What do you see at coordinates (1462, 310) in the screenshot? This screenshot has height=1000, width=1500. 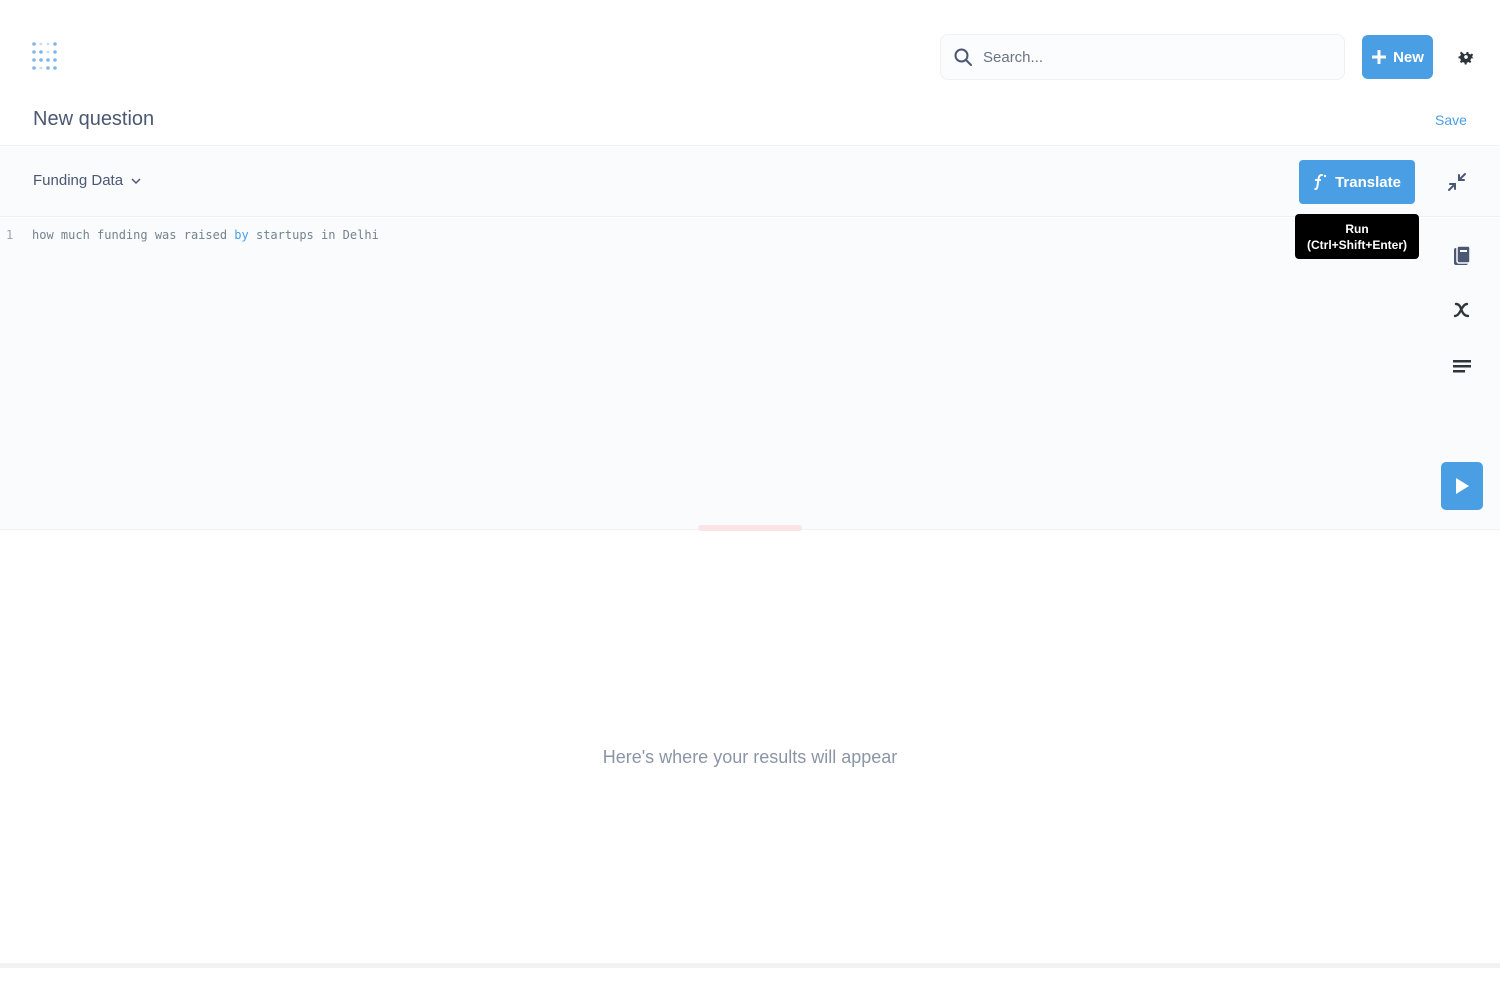 I see `variables-icon` at bounding box center [1462, 310].